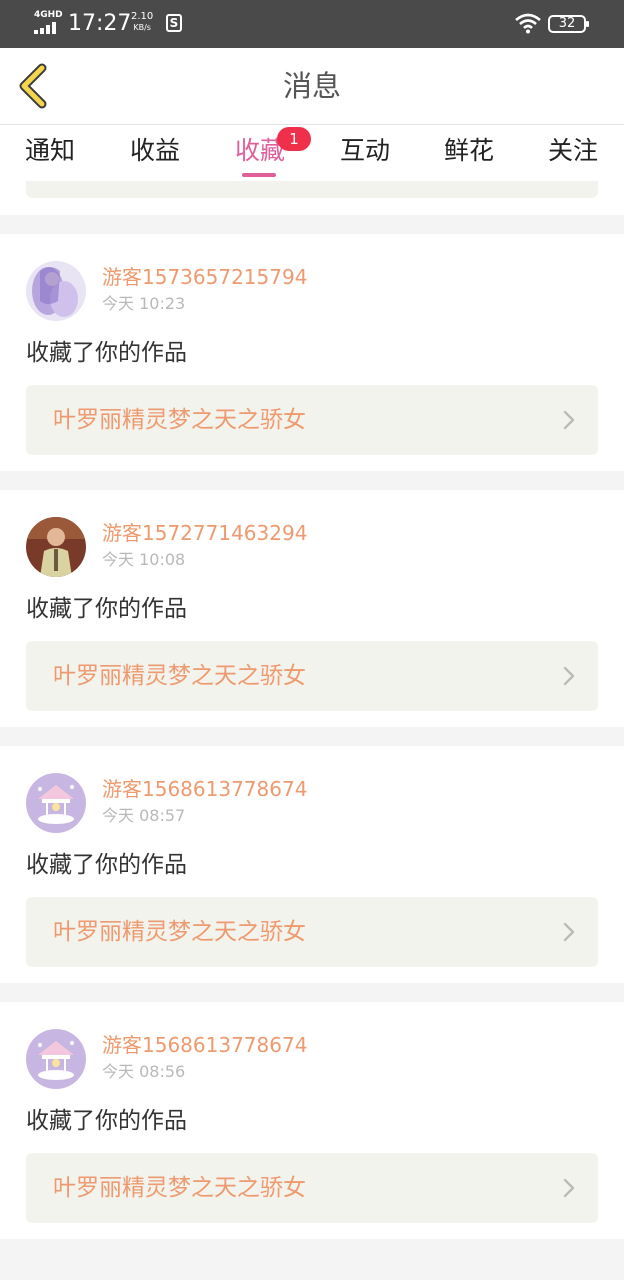  Describe the element at coordinates (48, 15) in the screenshot. I see `network-type: 4GHD` at that location.